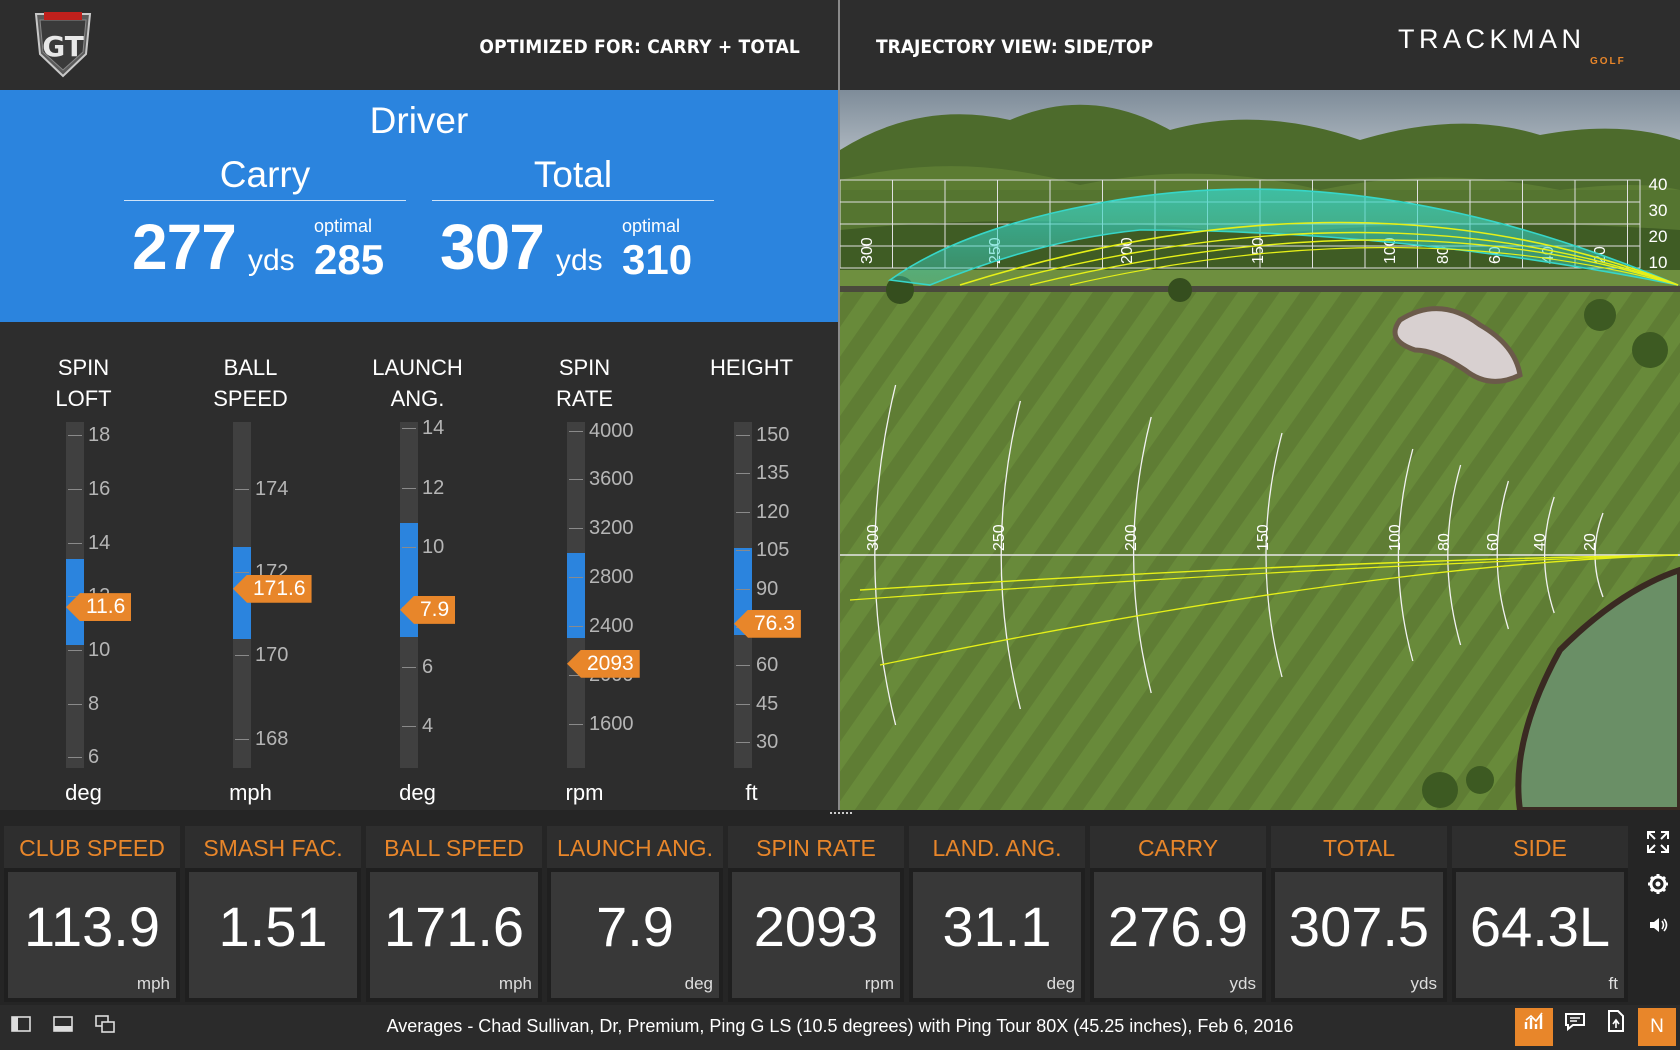 Image resolution: width=1680 pixels, height=1050 pixels. I want to click on gauge-tick-label: 60, so click(767, 665).